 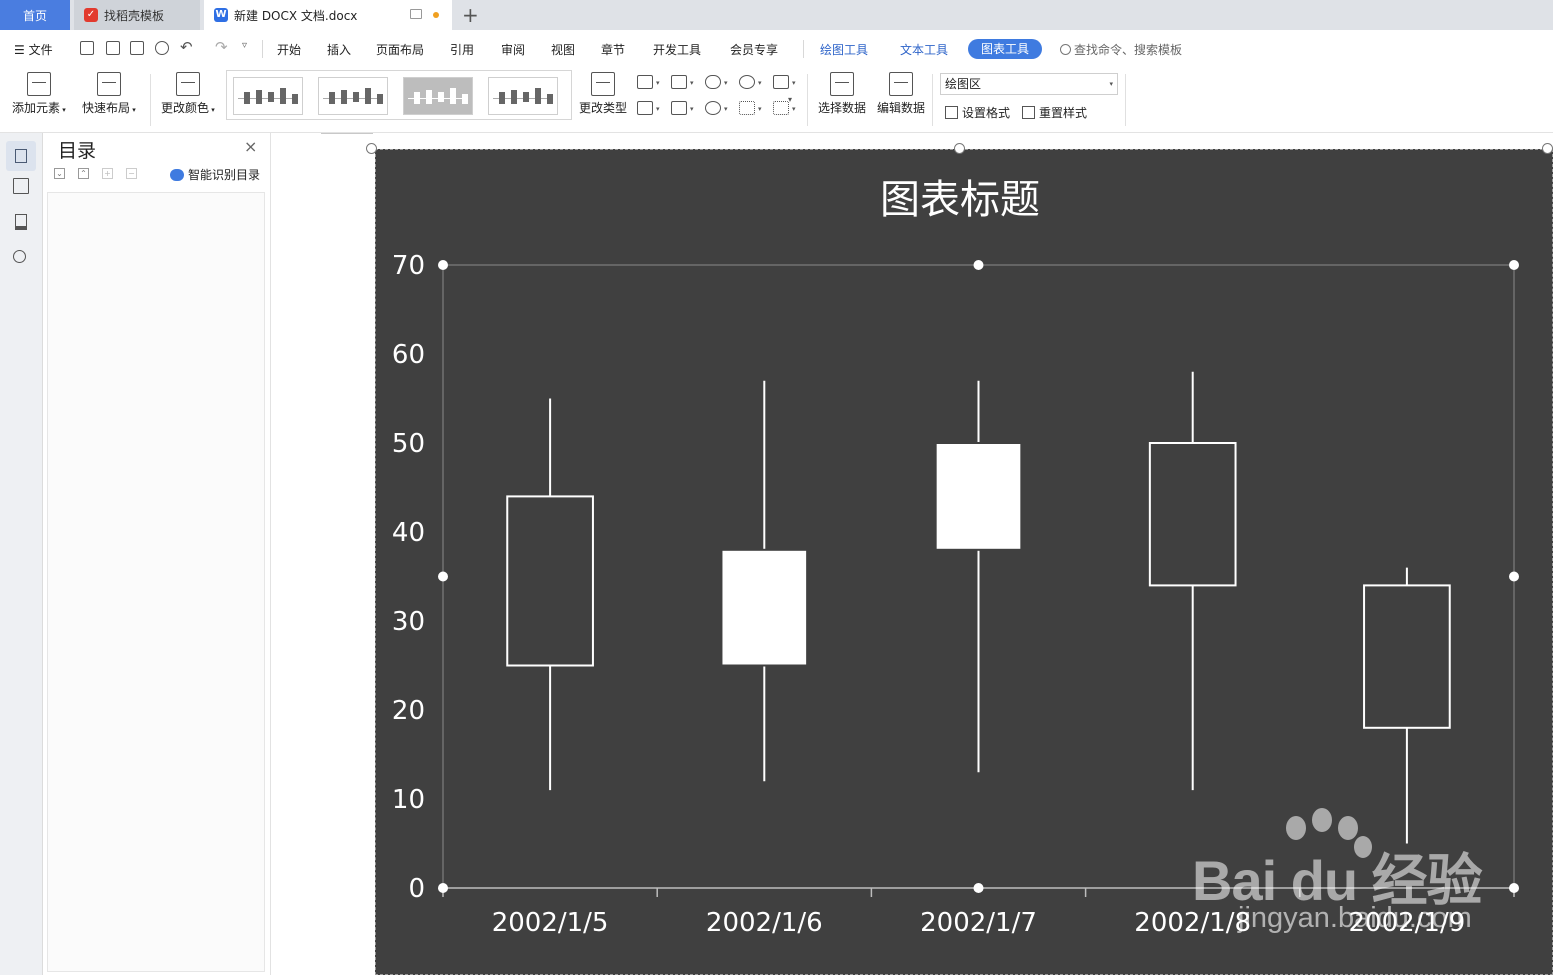 What do you see at coordinates (416, 14) in the screenshot?
I see `monitor-icon` at bounding box center [416, 14].